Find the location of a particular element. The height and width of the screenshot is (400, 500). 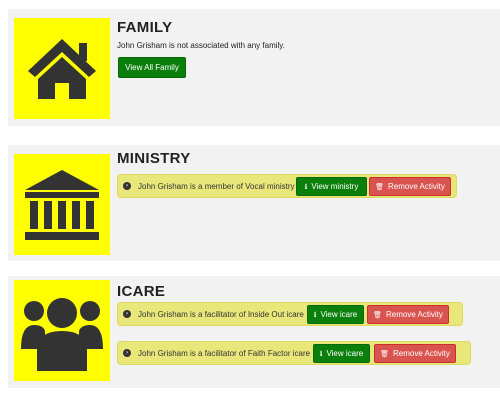

view-all-family-button: View All Family is located at coordinates (152, 67).